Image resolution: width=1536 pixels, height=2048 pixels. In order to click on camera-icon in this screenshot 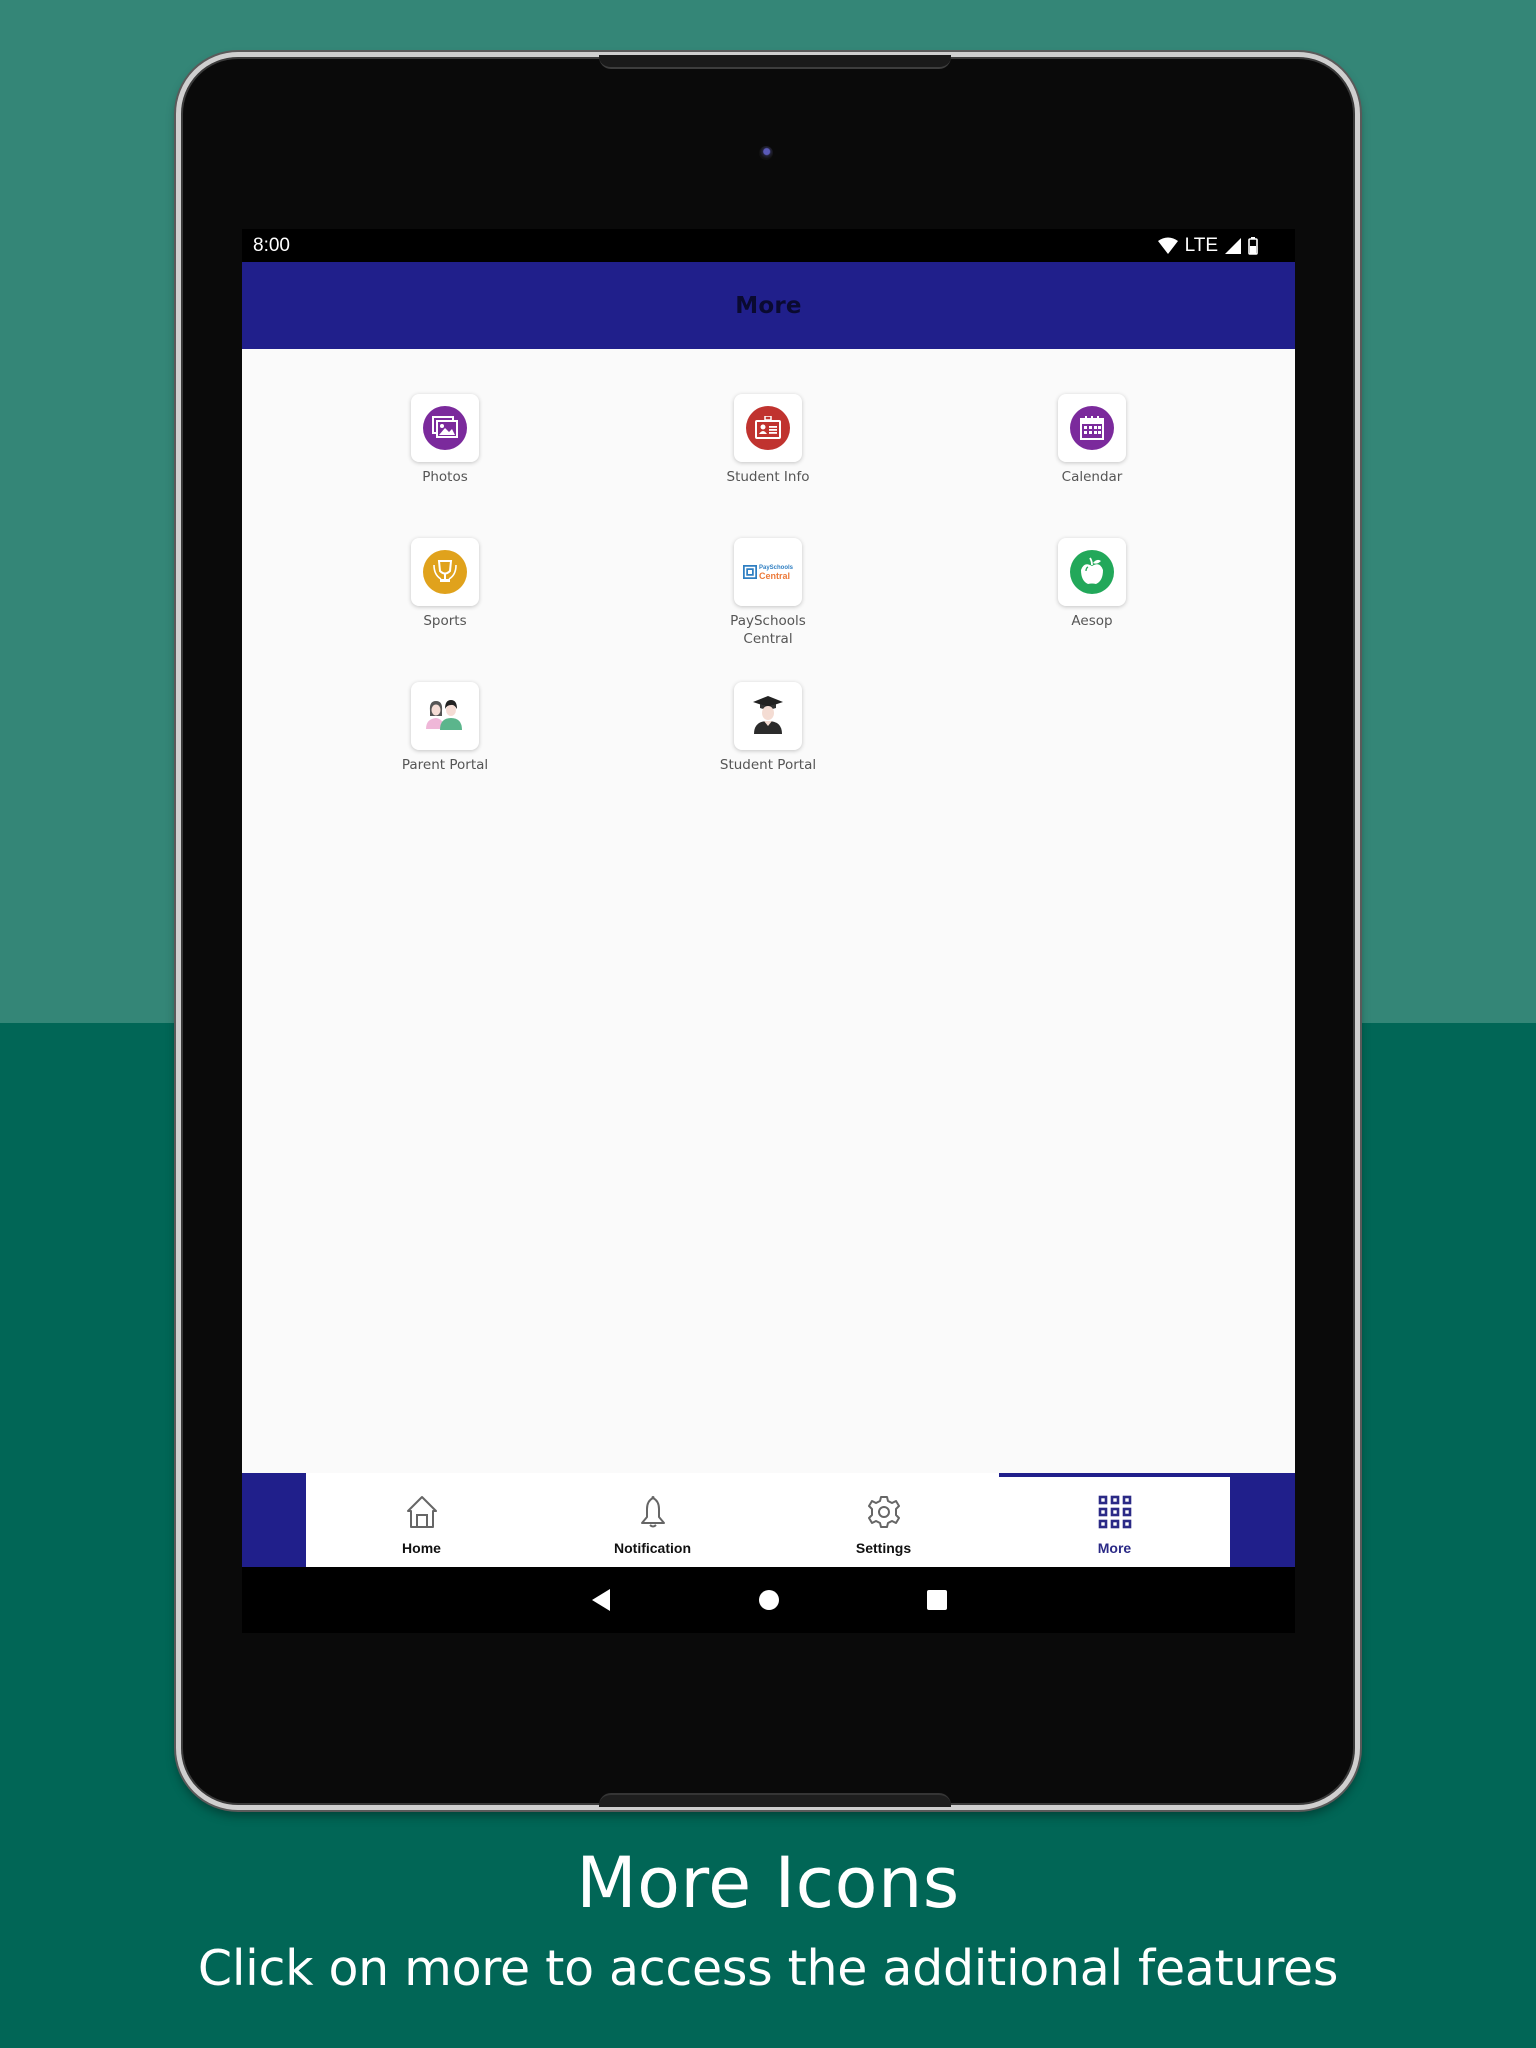, I will do `click(766, 153)`.